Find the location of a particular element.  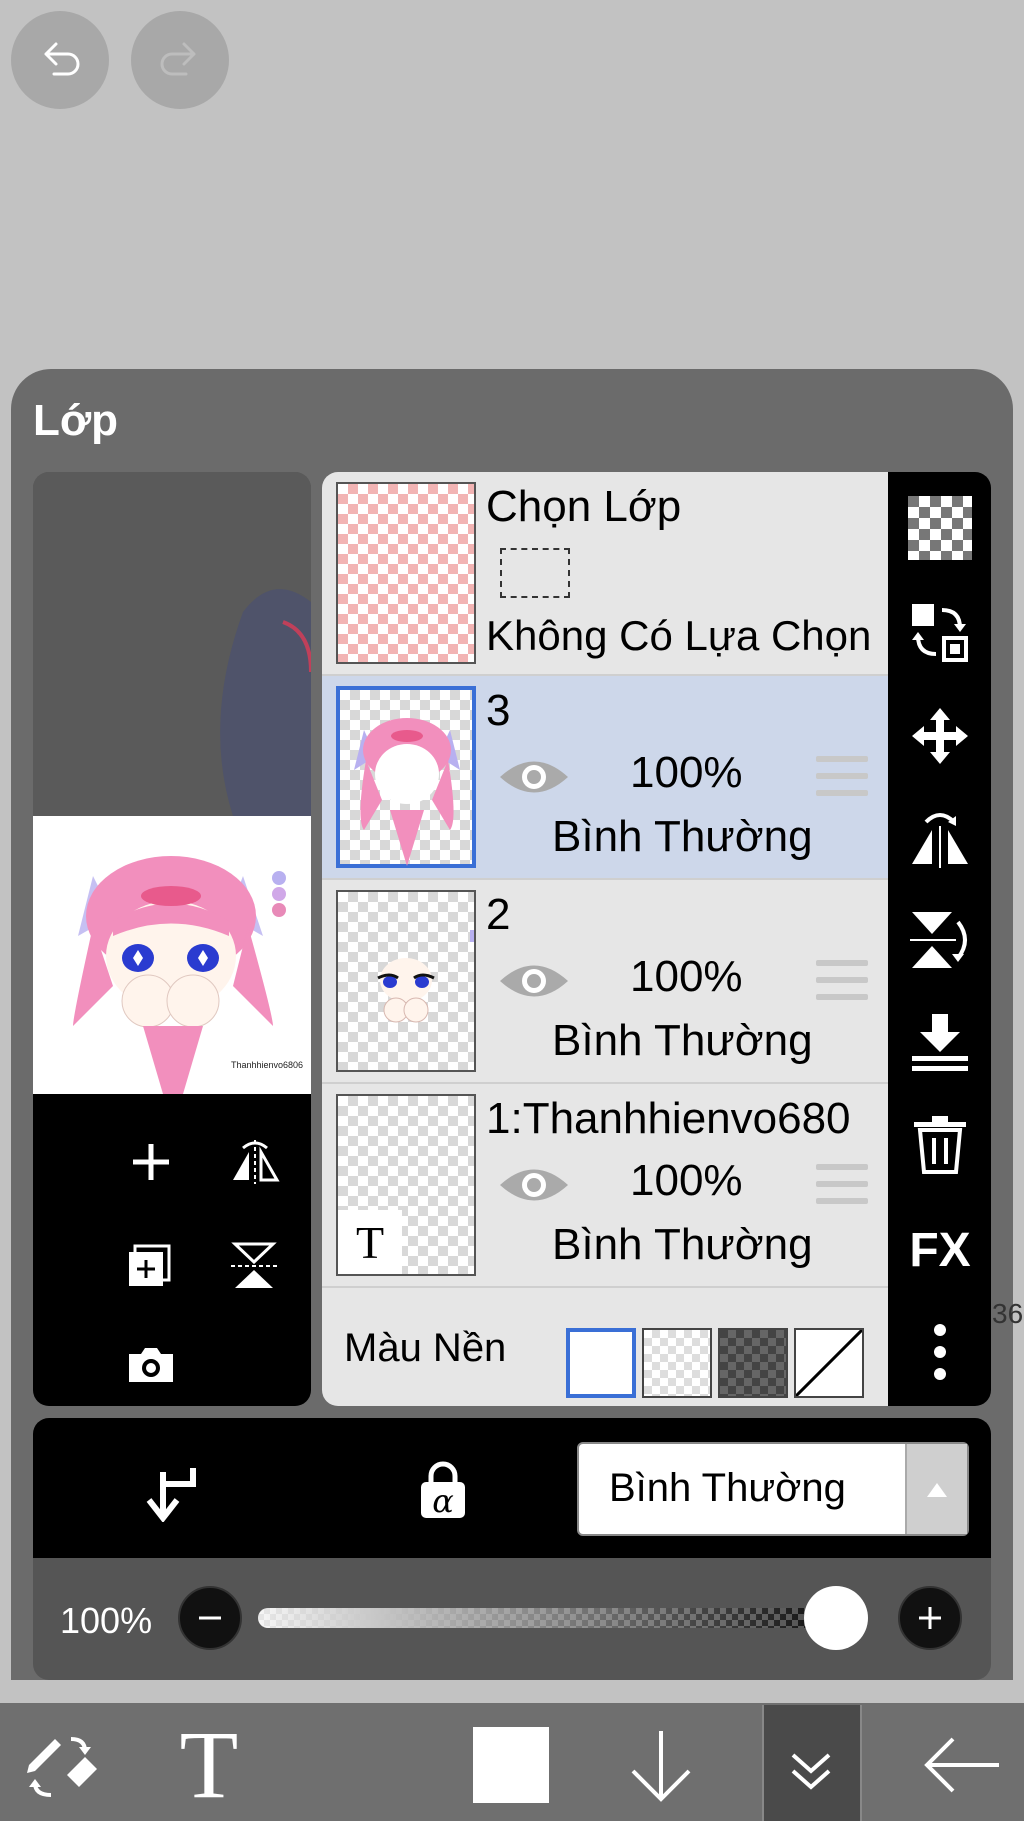

panel-title: Lớp is located at coordinates (76, 420).